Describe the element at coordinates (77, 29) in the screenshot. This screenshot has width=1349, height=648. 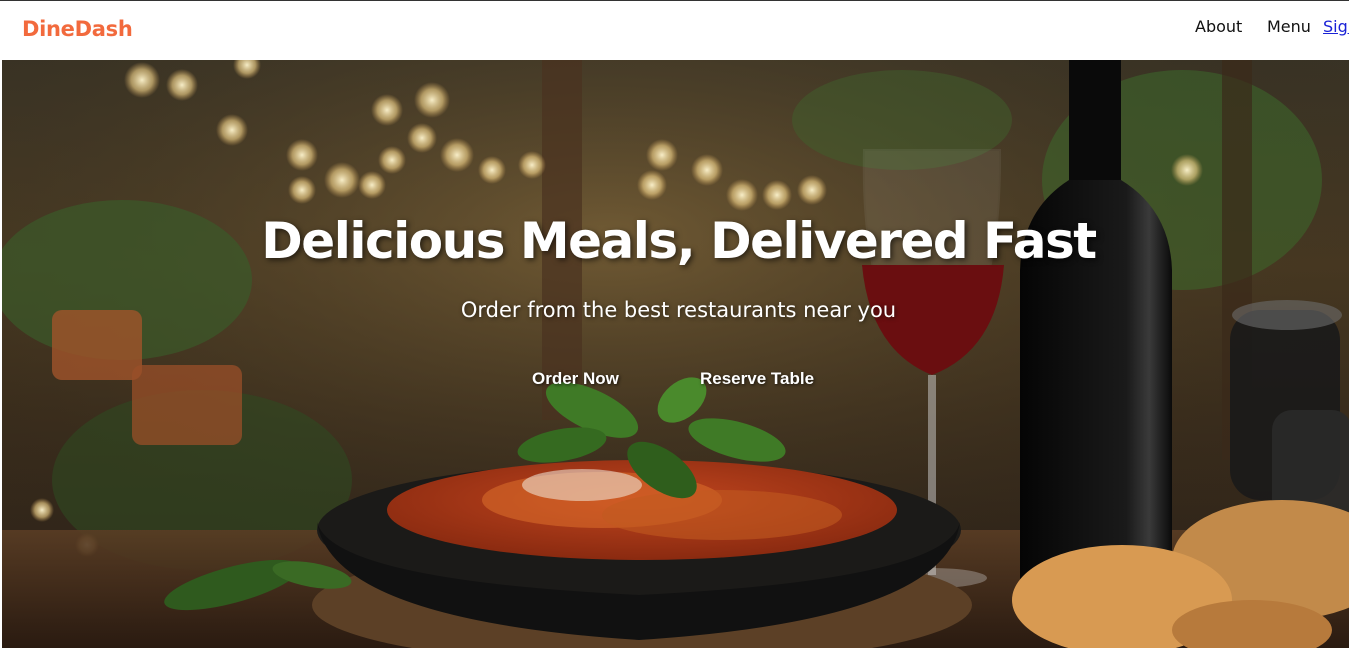
I see `brand-logo: DineDash` at that location.